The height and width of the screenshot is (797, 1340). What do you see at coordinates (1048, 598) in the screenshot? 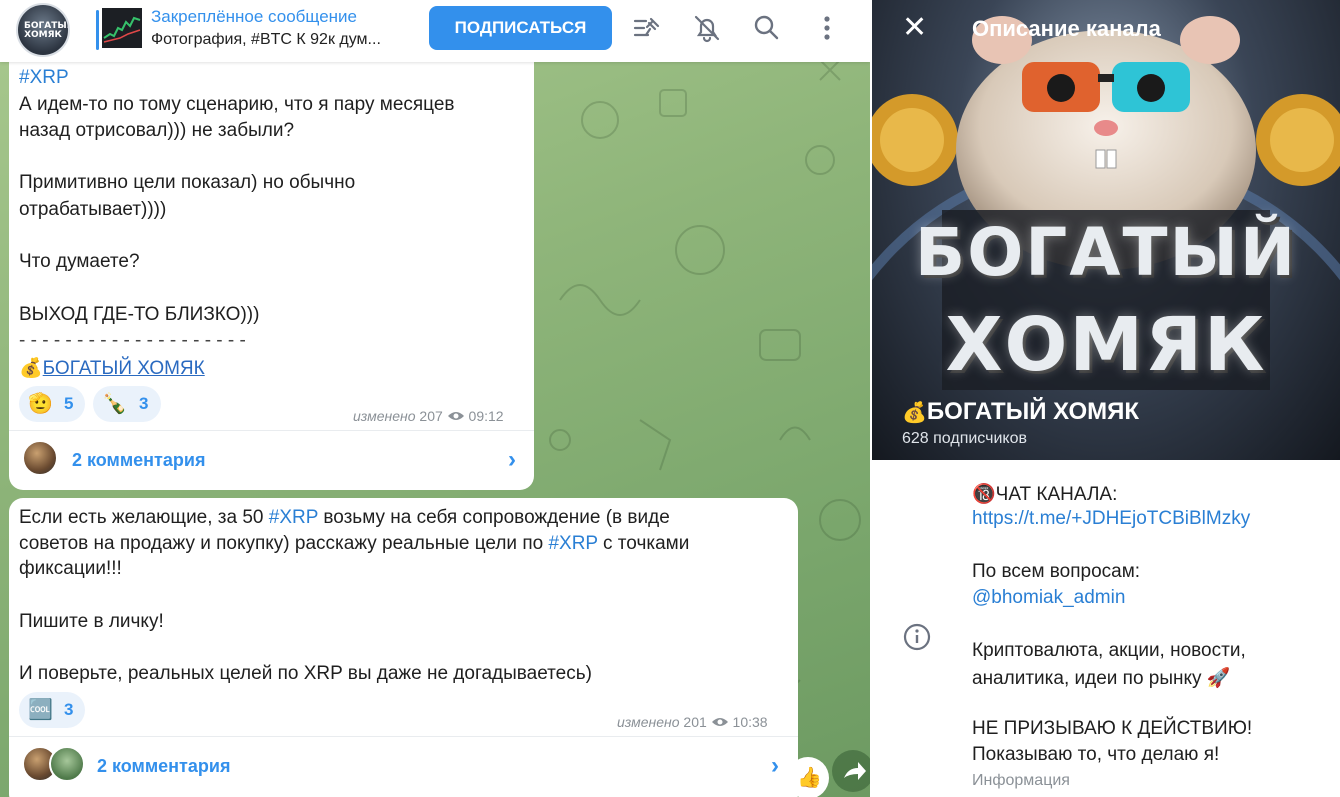
I see `admin-username-link: @bhomiak_admin` at bounding box center [1048, 598].